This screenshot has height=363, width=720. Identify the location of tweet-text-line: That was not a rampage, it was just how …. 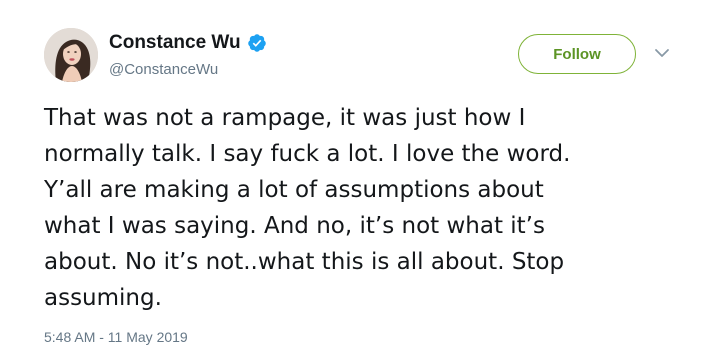
(285, 118).